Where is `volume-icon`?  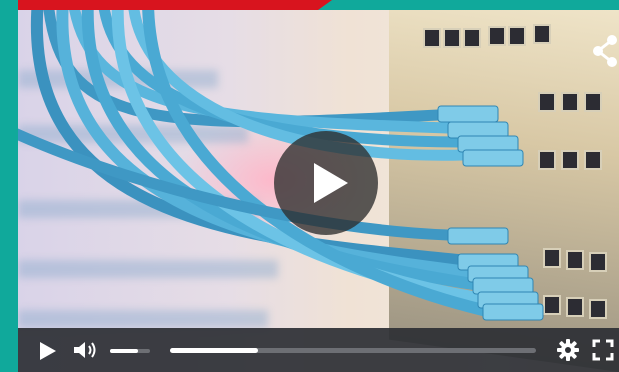
volume-icon is located at coordinates (85, 350).